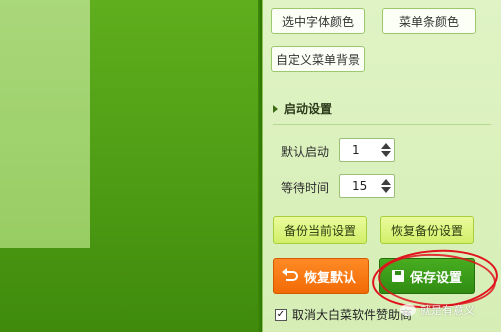 The image size is (501, 332). What do you see at coordinates (359, 150) in the screenshot?
I see `default-boot-value: 1` at bounding box center [359, 150].